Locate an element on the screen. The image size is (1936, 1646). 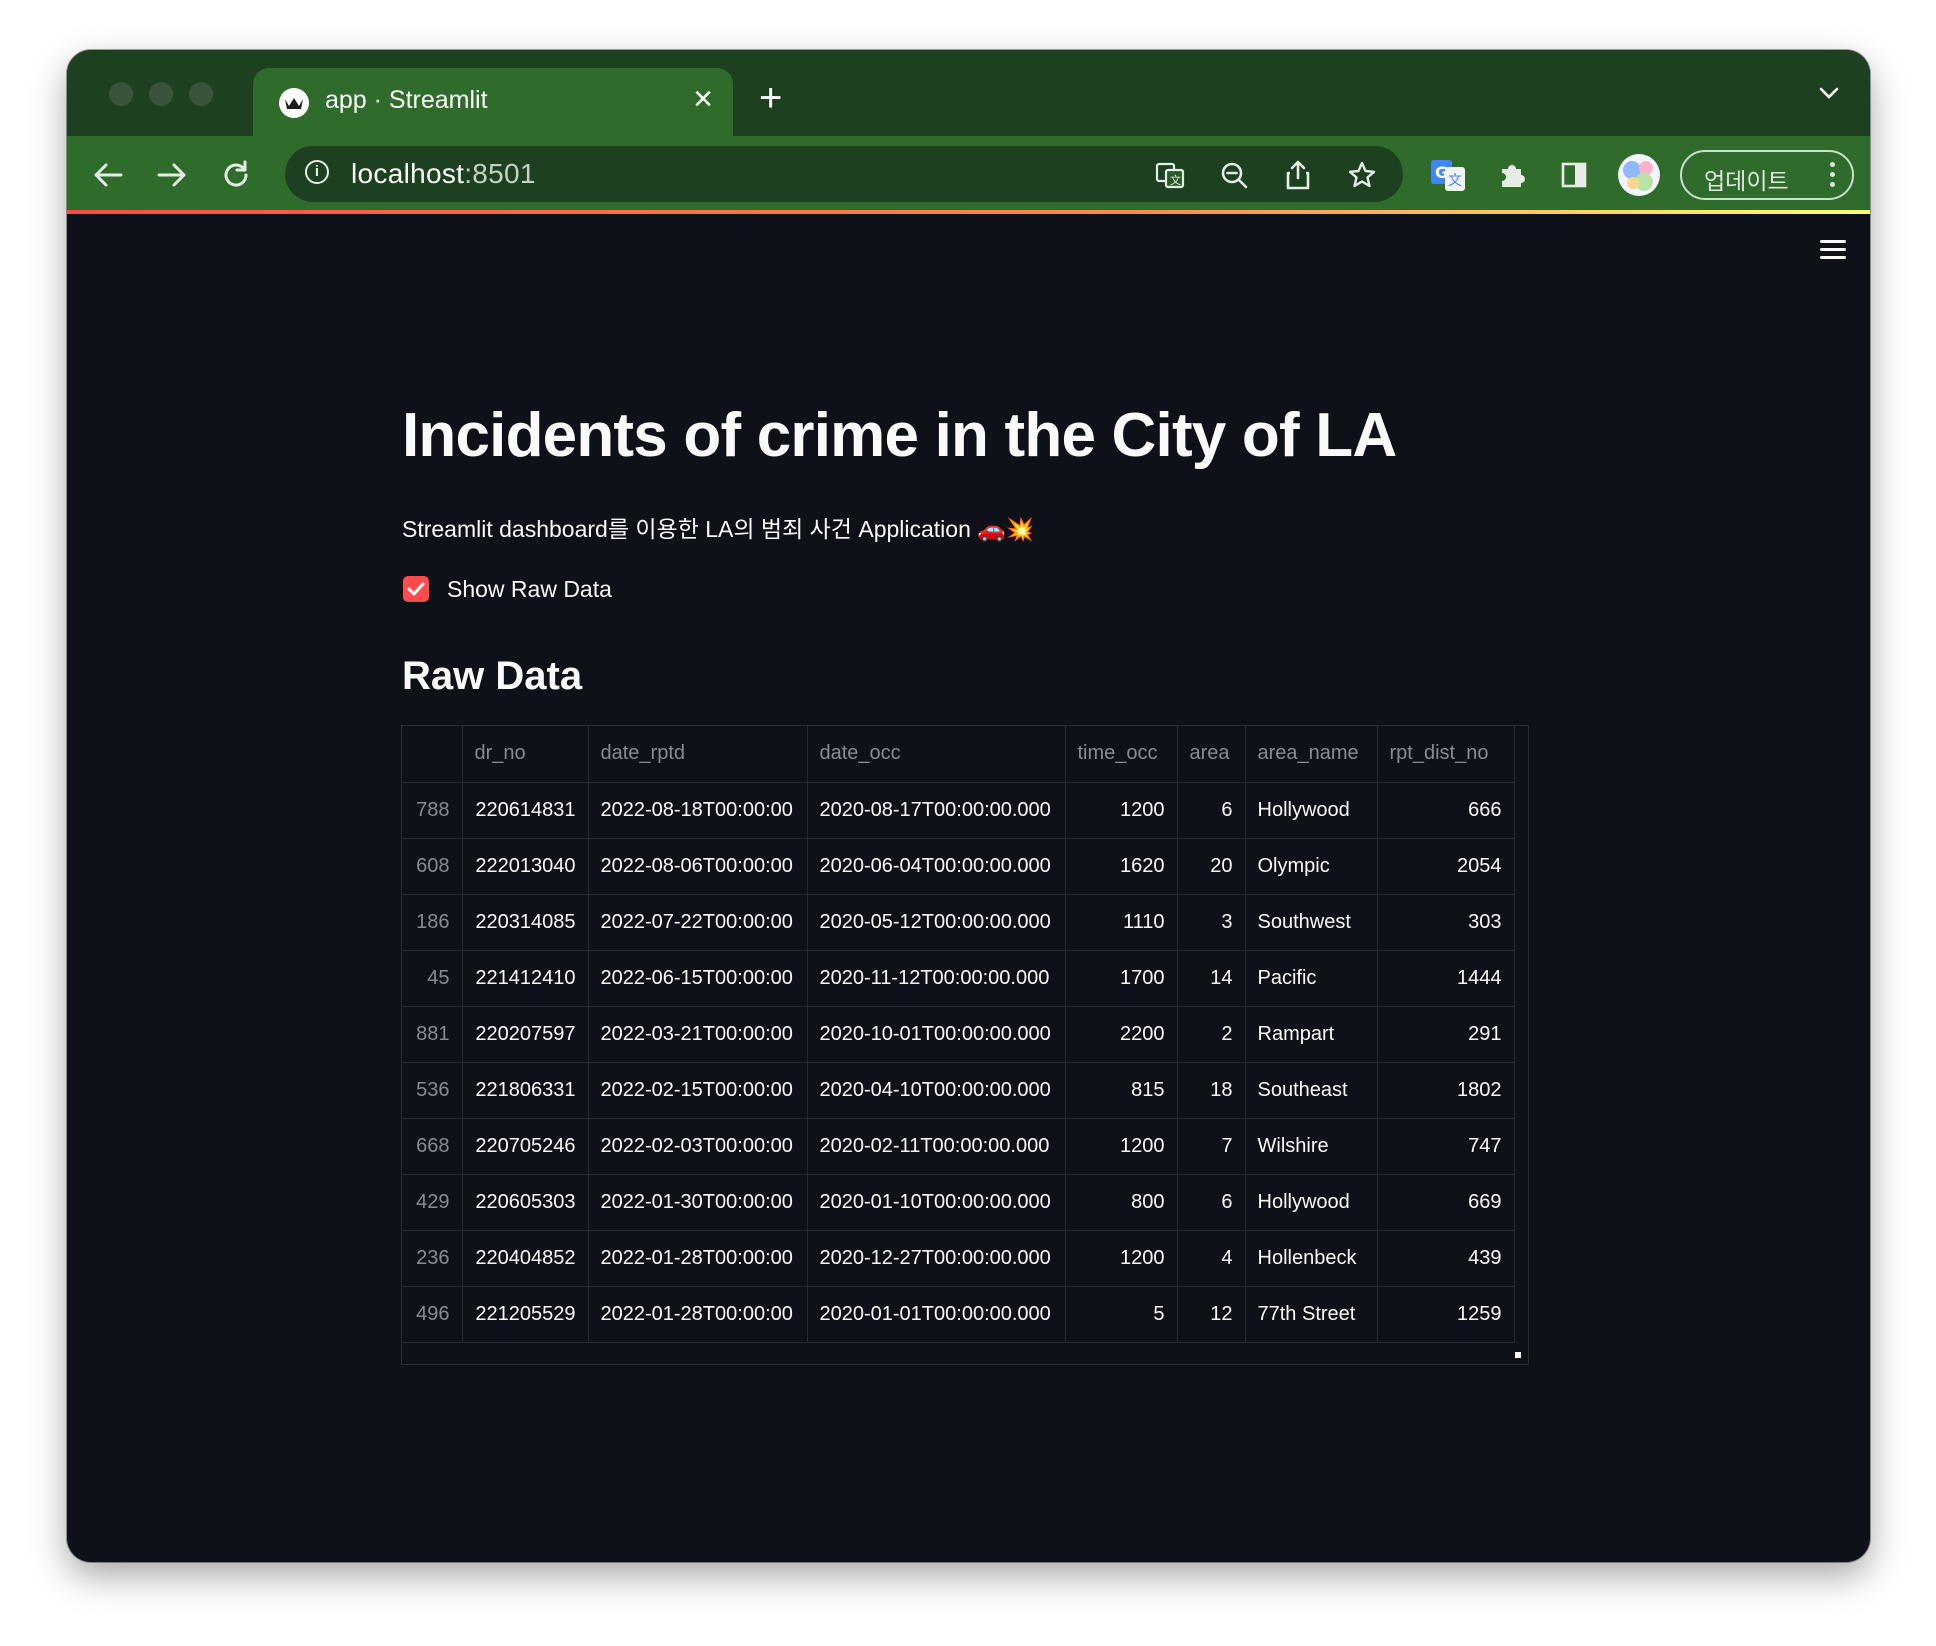
table-cell: 2020-05-12T00:00:00.000 is located at coordinates (936, 922).